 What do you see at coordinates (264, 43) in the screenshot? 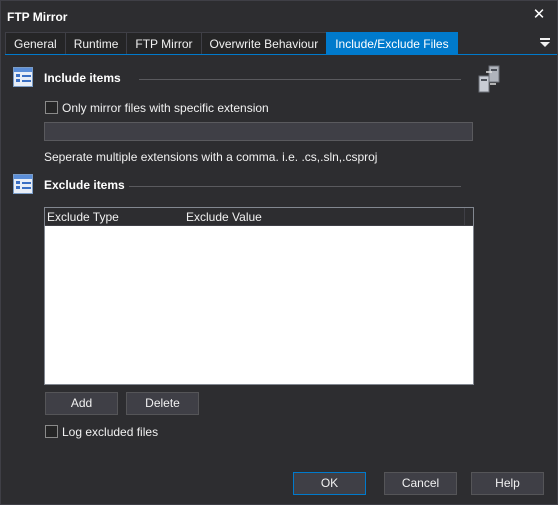
I see `tab-overwrite-behaviour: Overwrite Behaviour` at bounding box center [264, 43].